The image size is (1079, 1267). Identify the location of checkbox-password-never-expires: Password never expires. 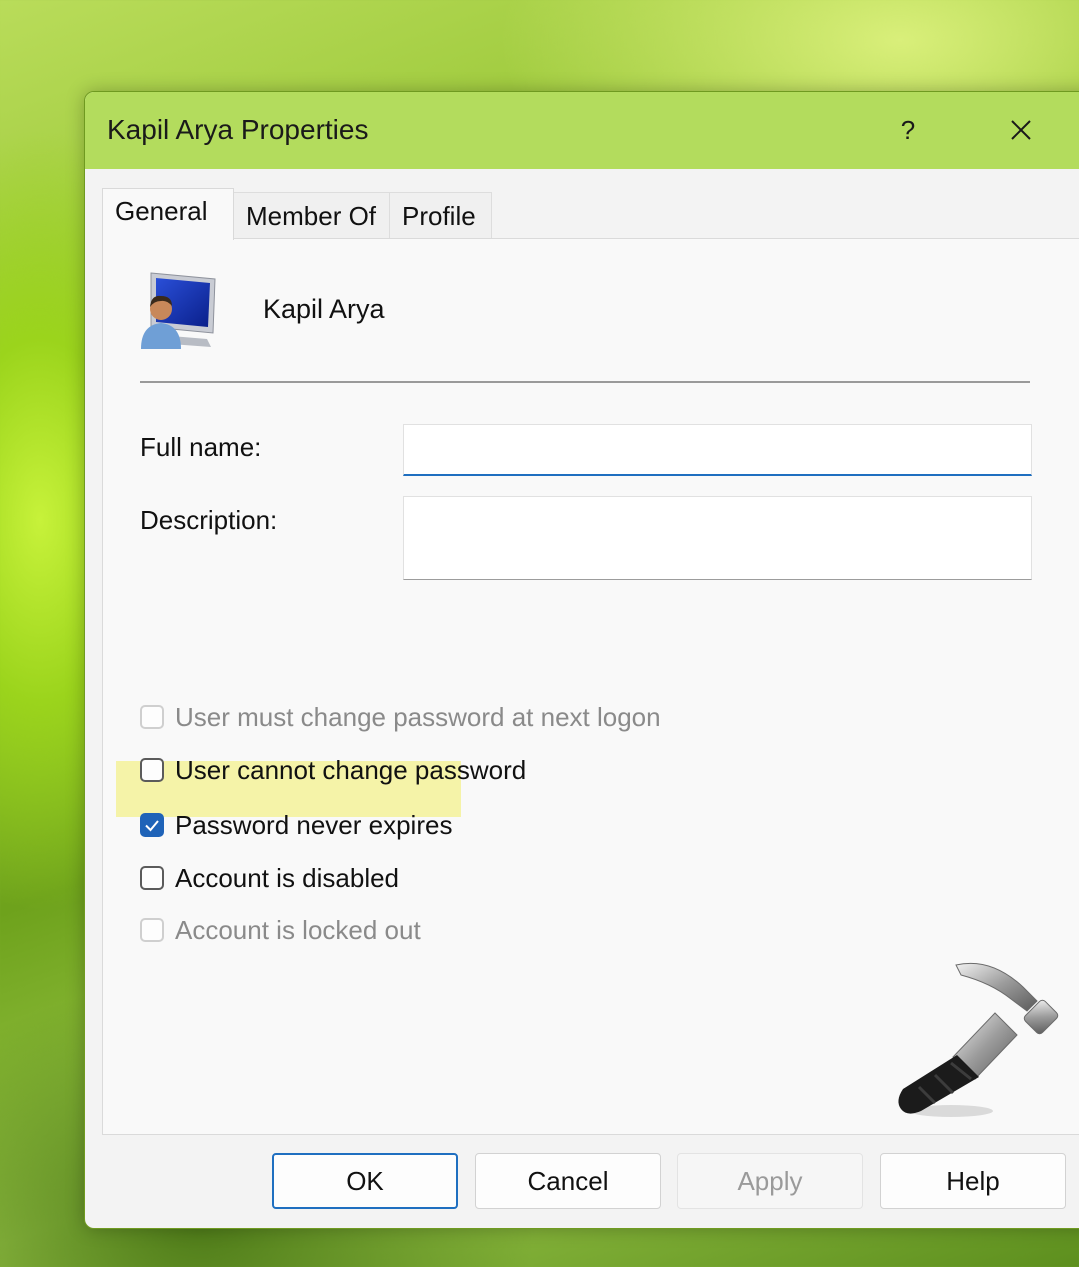
(296, 825).